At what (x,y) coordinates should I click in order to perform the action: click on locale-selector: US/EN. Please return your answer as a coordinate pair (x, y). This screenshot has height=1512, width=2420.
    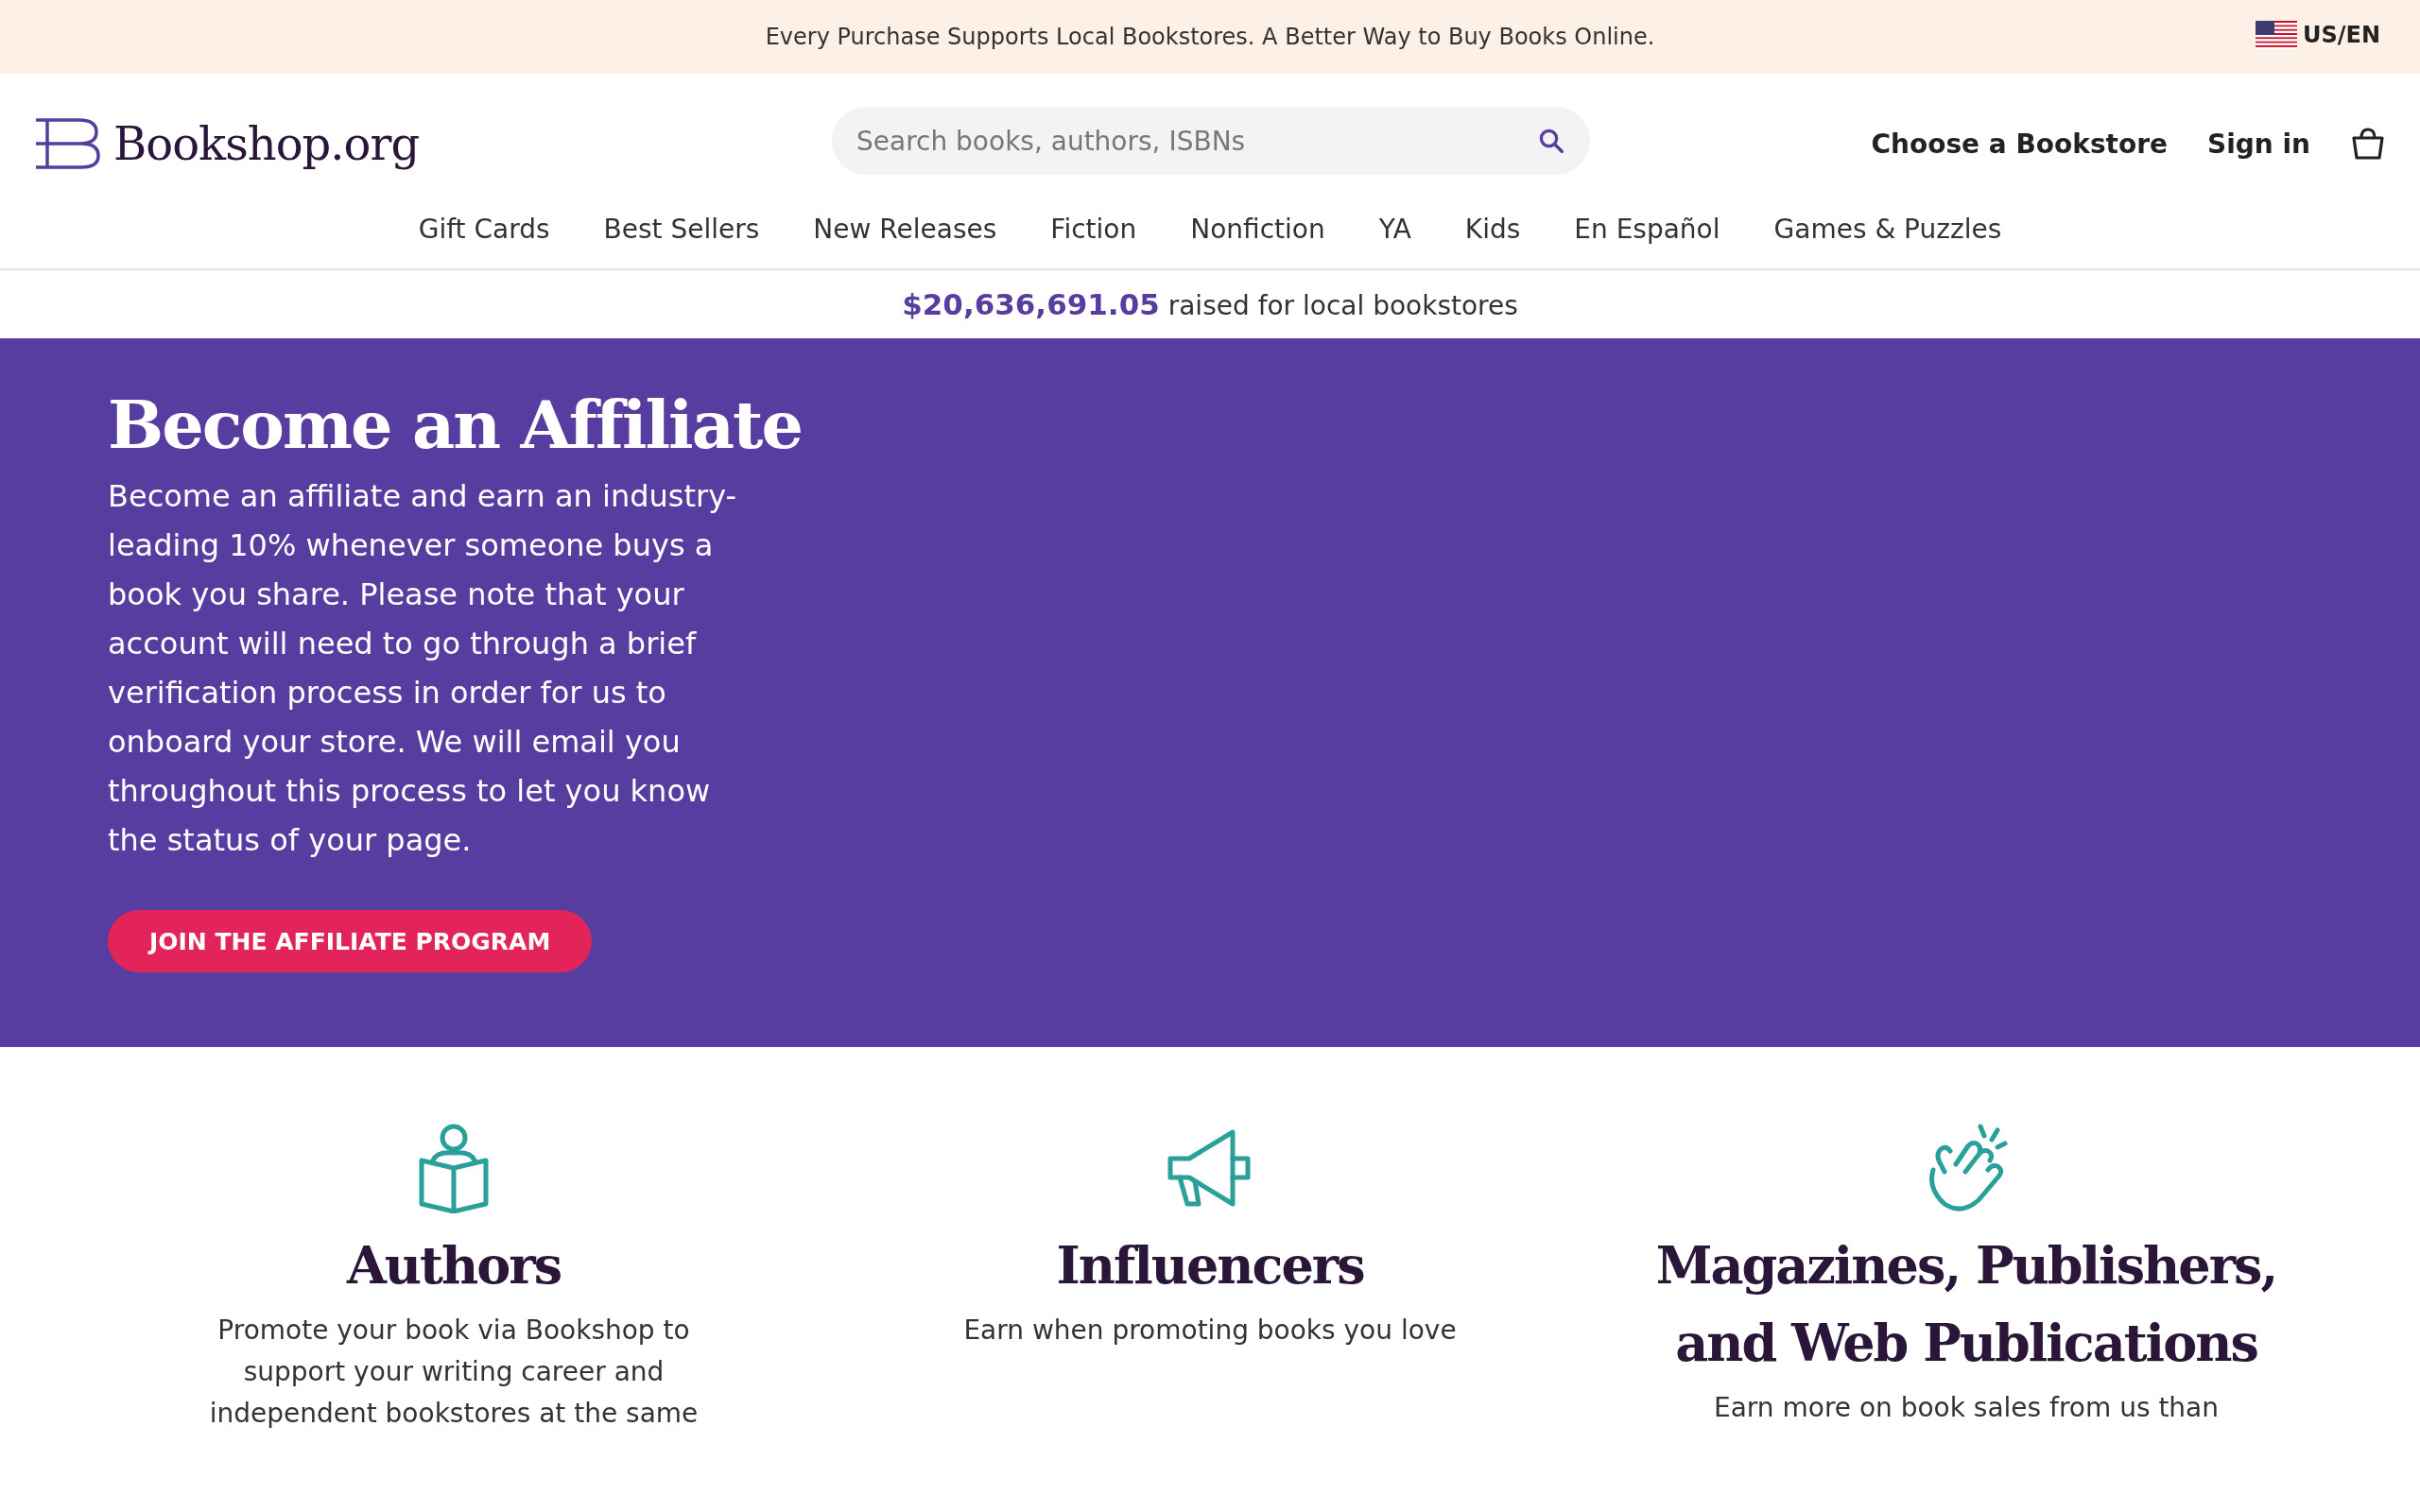
    Looking at the image, I should click on (2317, 35).